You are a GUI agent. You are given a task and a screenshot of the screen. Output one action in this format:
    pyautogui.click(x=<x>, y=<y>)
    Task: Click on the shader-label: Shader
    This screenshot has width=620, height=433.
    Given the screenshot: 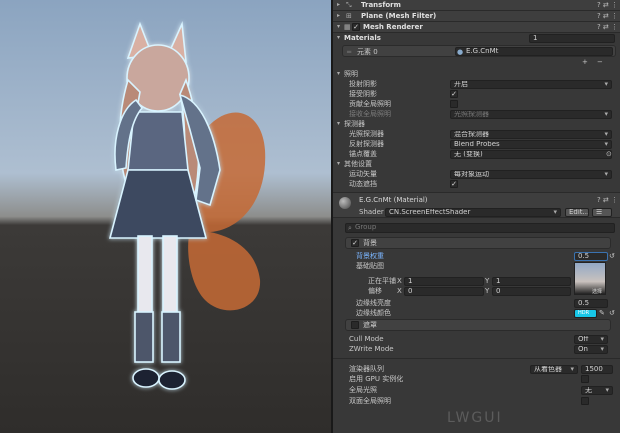 What is the action you would take?
    pyautogui.click(x=371, y=212)
    